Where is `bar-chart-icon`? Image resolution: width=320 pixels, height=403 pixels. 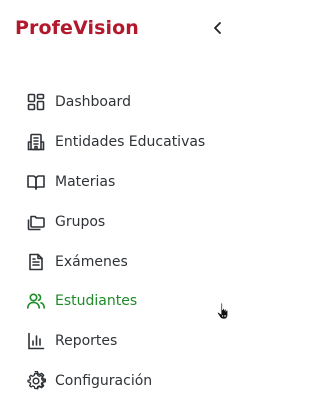
bar-chart-icon is located at coordinates (36, 341).